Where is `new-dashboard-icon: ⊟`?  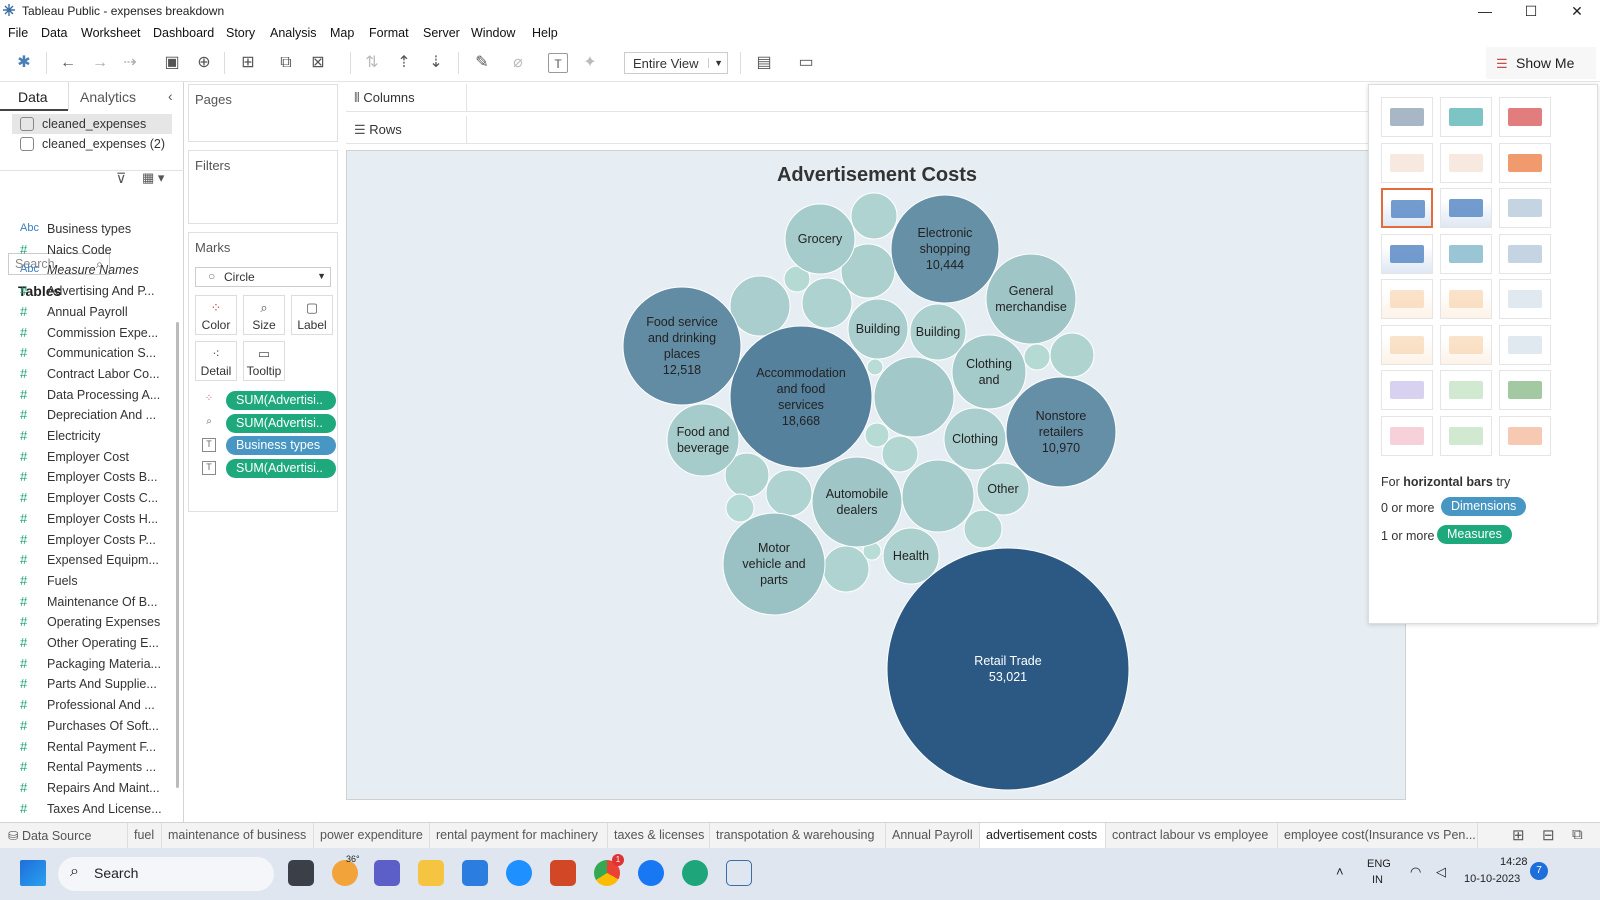
new-dashboard-icon: ⊟ is located at coordinates (1548, 835).